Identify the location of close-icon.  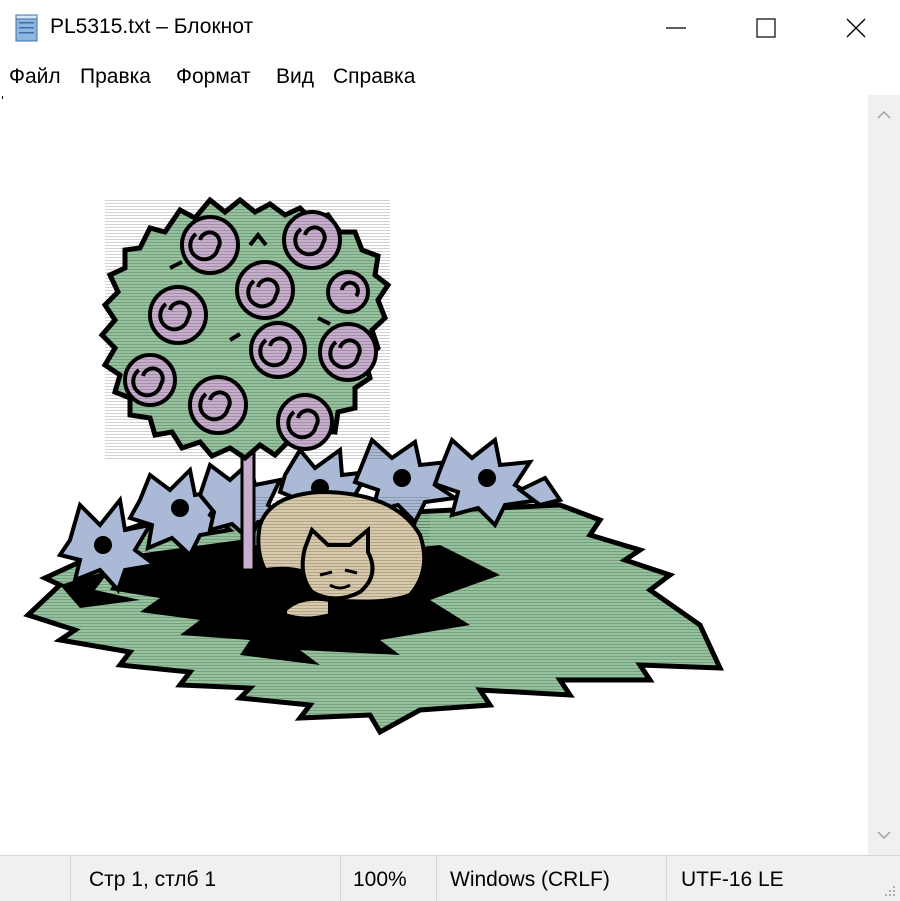
(856, 28).